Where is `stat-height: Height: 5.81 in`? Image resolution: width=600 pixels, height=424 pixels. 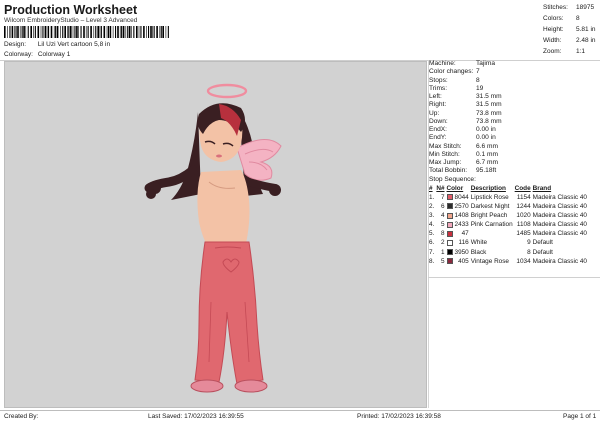 stat-height: Height: 5.81 in is located at coordinates (569, 29).